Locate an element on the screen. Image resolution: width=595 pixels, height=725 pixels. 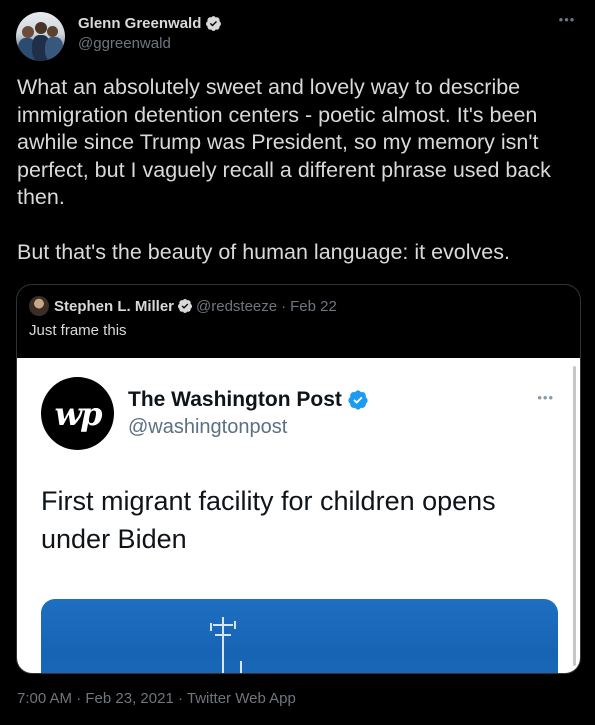
embedded-account-row: The Washington Post is located at coordinates (248, 400).